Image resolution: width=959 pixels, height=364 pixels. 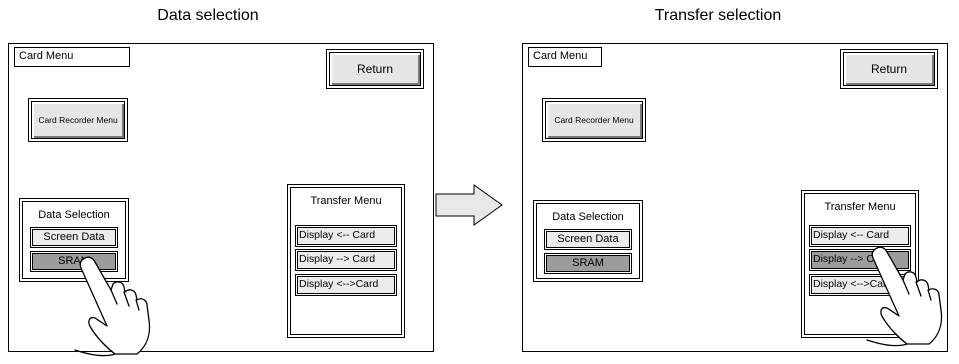 What do you see at coordinates (208, 15) in the screenshot?
I see `caption-data-selection: Data selection` at bounding box center [208, 15].